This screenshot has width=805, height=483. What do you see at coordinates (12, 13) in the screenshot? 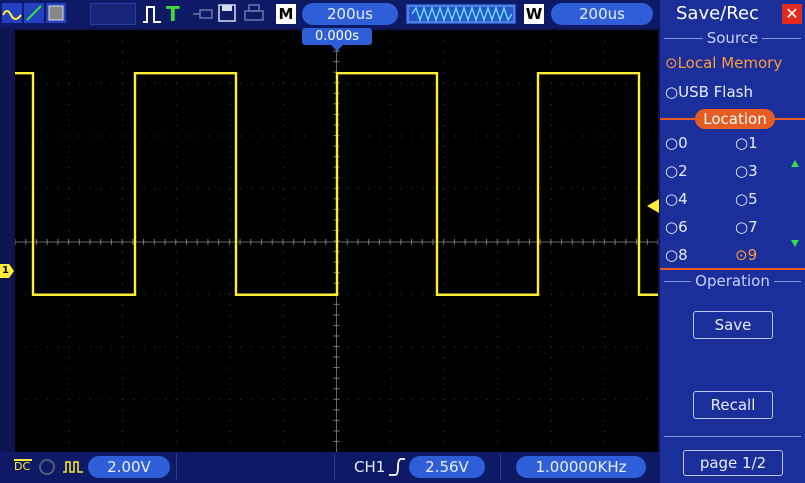
I see `waveform-icon` at bounding box center [12, 13].